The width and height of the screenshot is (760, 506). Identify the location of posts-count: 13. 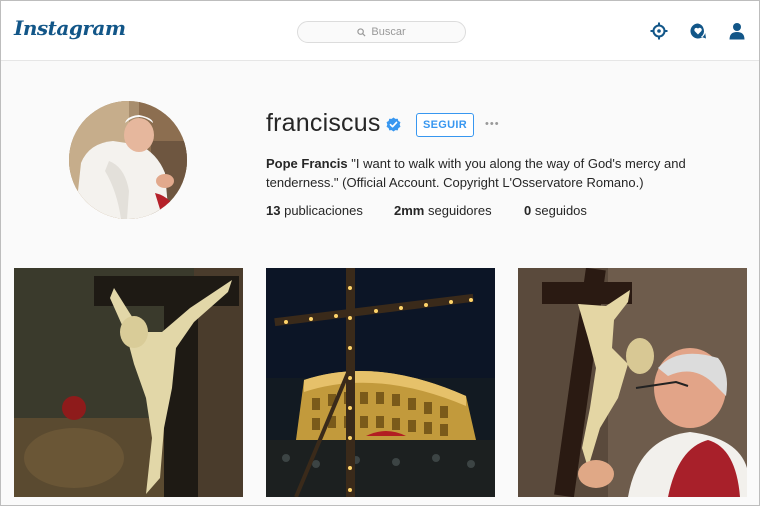
(273, 210).